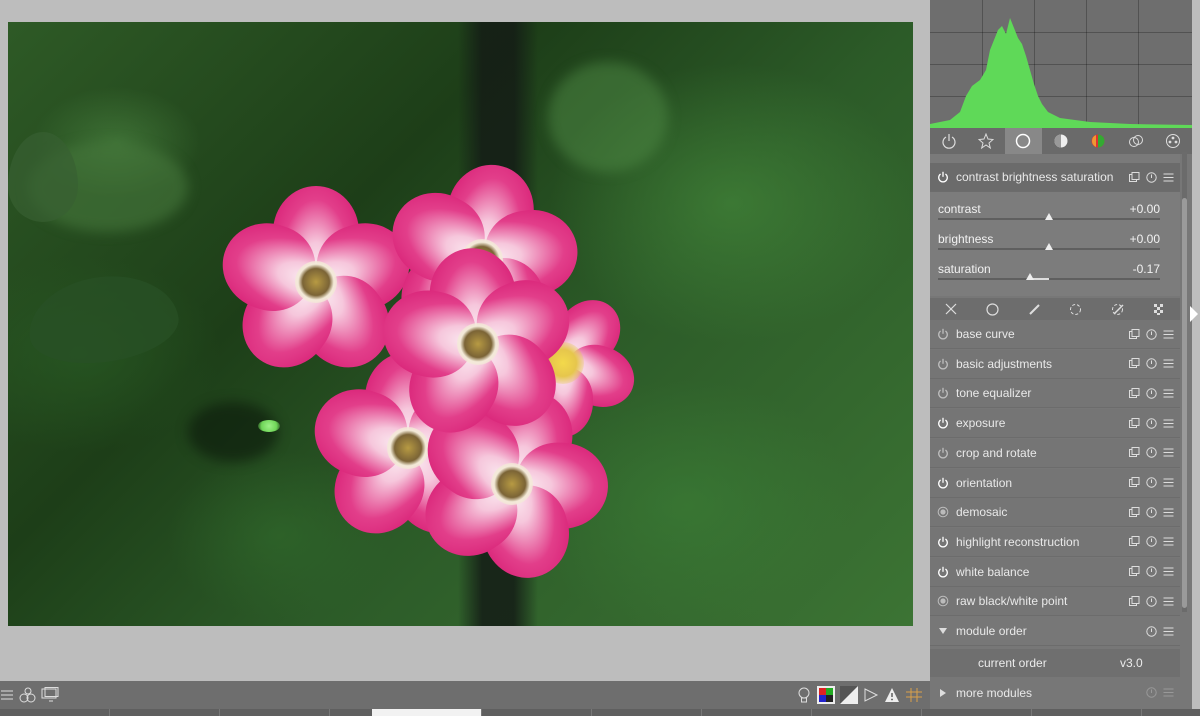  I want to click on module-row: raw black/white point, so click(1055, 602).